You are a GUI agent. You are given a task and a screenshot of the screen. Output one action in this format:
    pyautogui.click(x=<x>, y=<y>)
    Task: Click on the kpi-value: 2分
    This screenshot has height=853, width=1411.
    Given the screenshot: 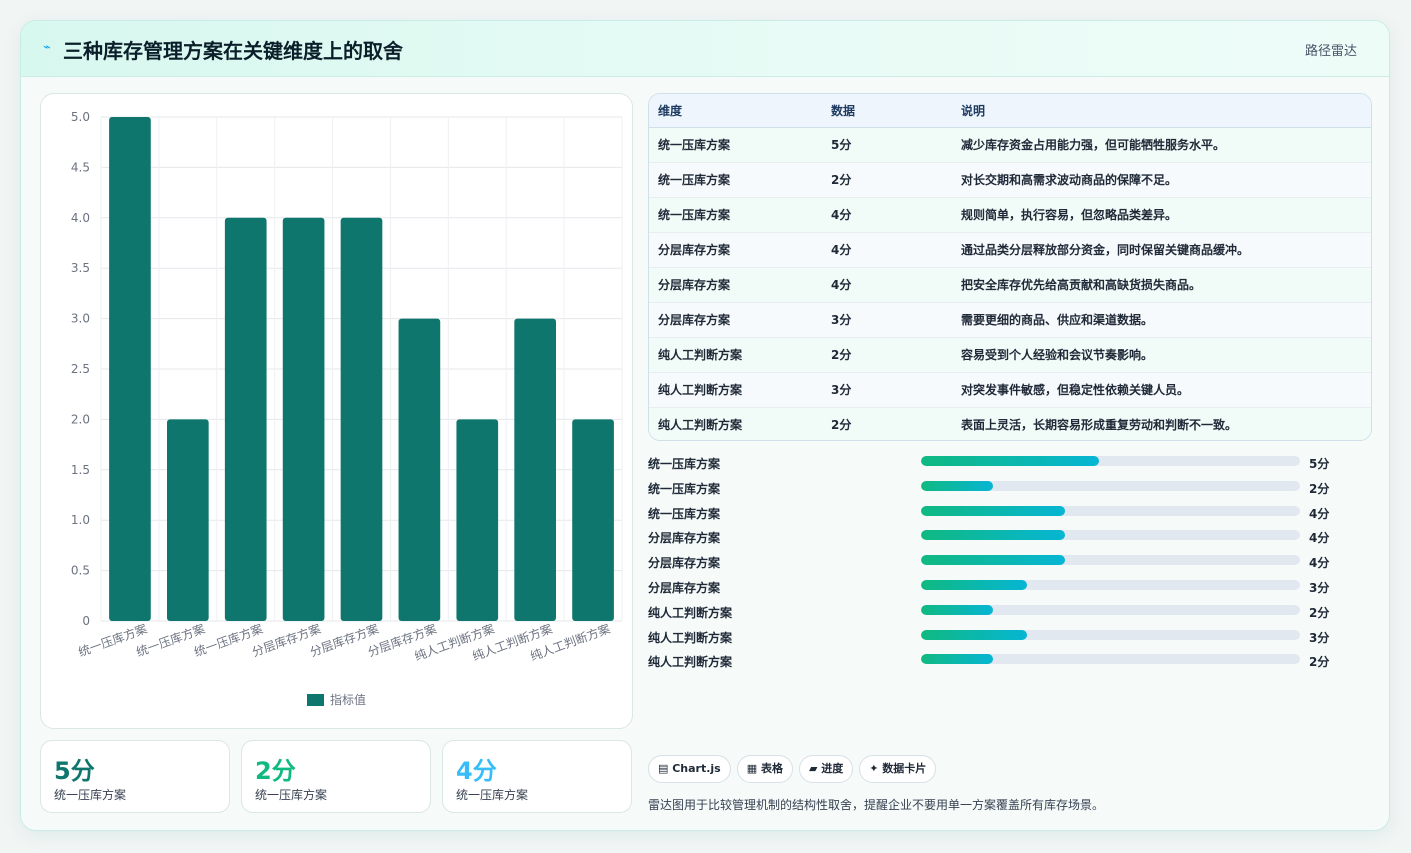 What is the action you would take?
    pyautogui.click(x=275, y=771)
    